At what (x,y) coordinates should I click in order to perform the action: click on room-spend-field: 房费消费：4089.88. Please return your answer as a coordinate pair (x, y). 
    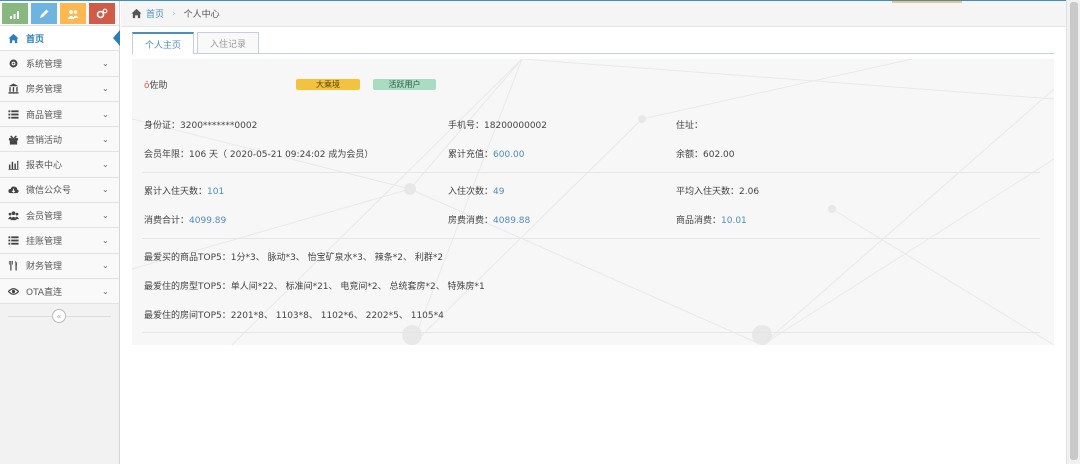
    Looking at the image, I should click on (489, 221).